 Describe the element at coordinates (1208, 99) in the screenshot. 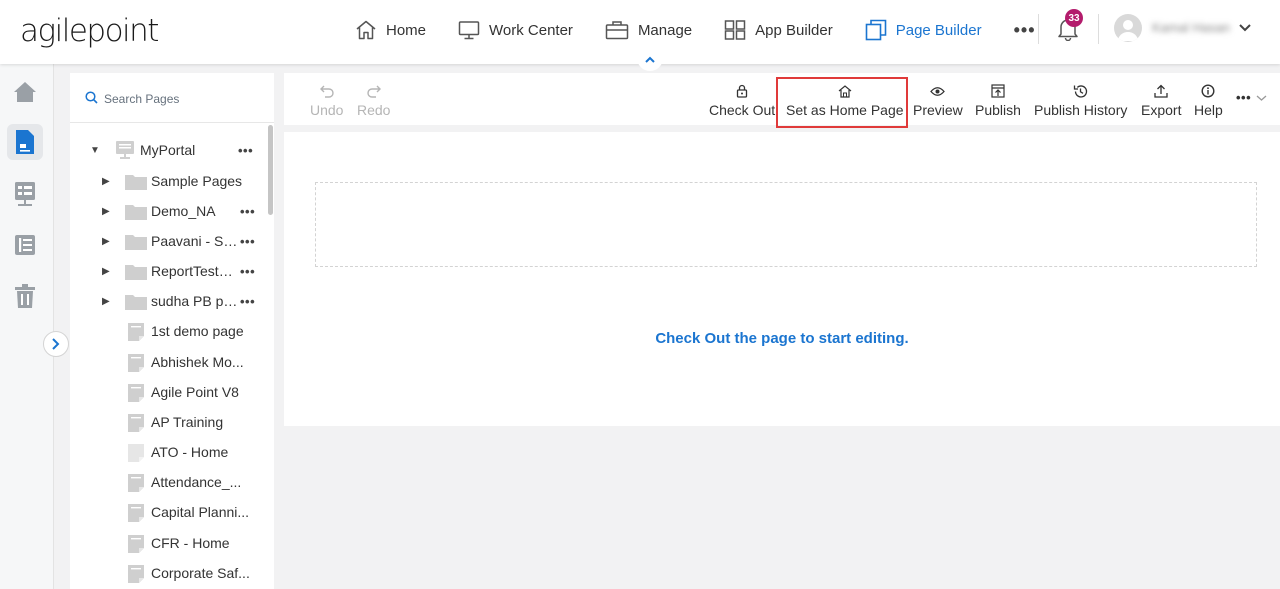

I see `help-button: Help` at that location.